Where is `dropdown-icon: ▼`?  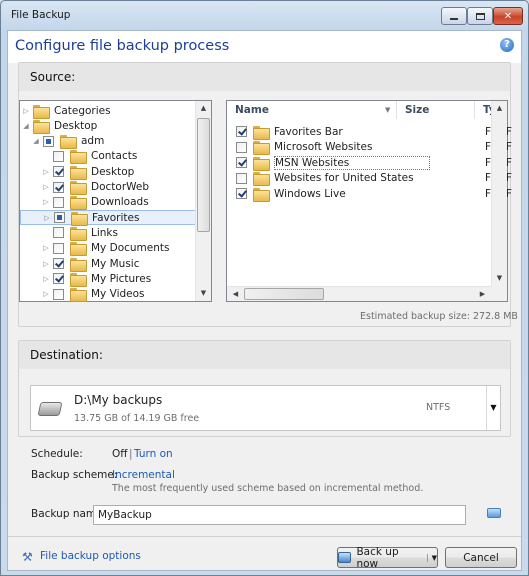 dropdown-icon: ▼ is located at coordinates (493, 408).